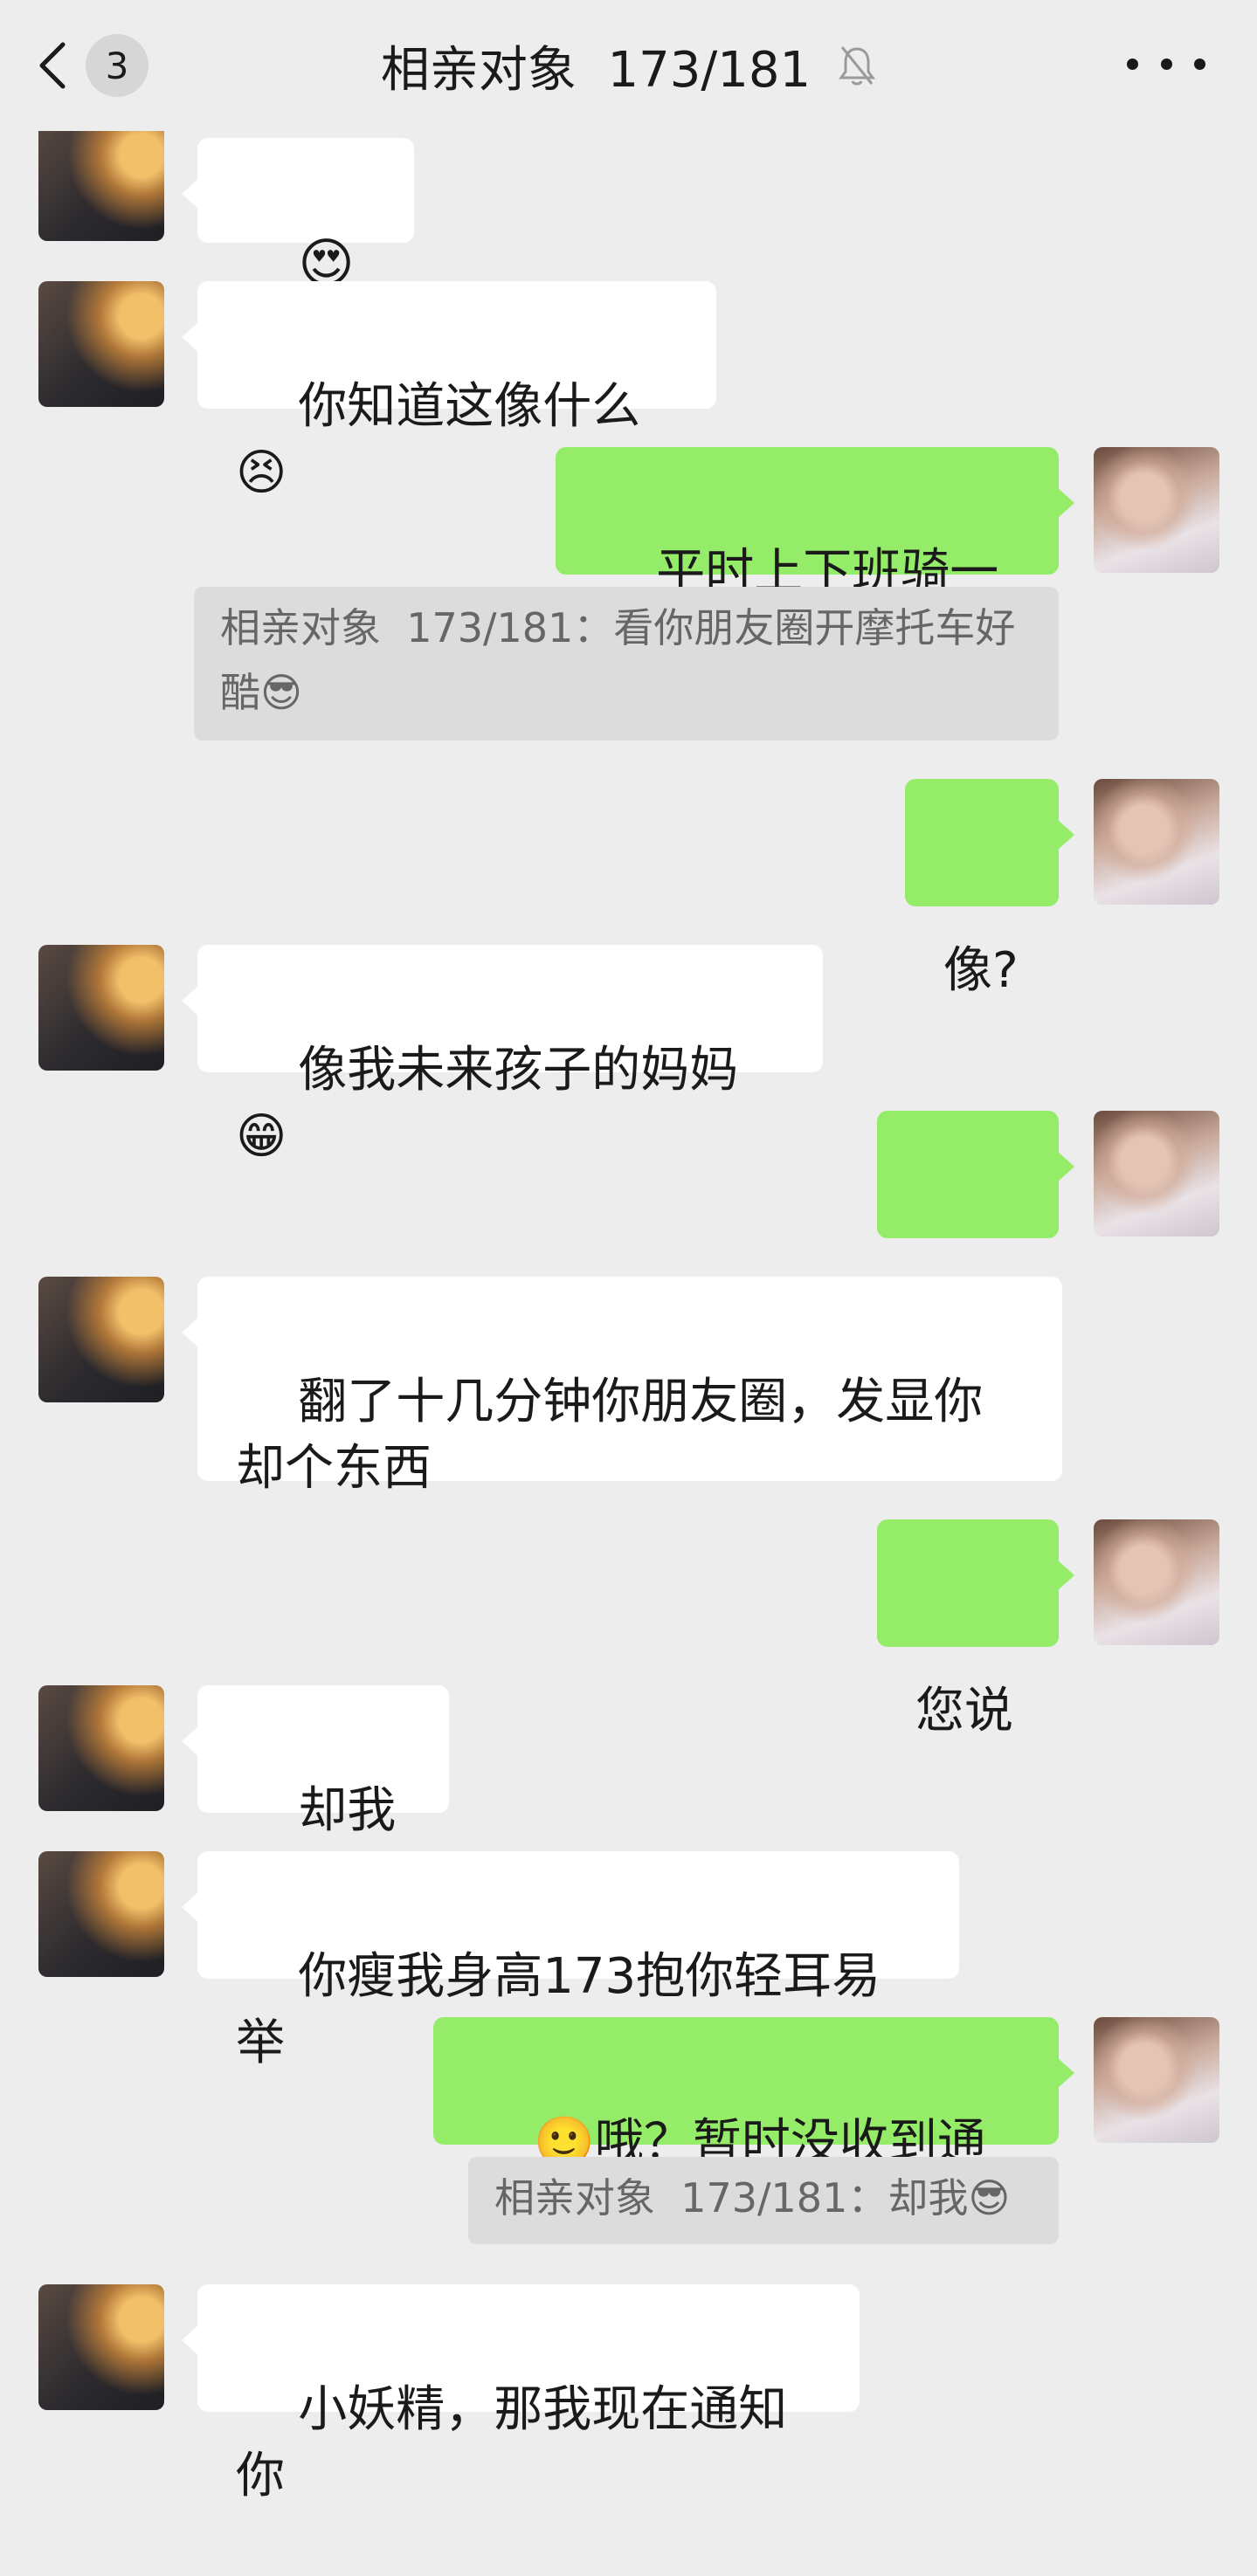 This screenshot has width=1257, height=2576. Describe the element at coordinates (596, 70) in the screenshot. I see `chat-title: 相亲对象 173/181` at that location.